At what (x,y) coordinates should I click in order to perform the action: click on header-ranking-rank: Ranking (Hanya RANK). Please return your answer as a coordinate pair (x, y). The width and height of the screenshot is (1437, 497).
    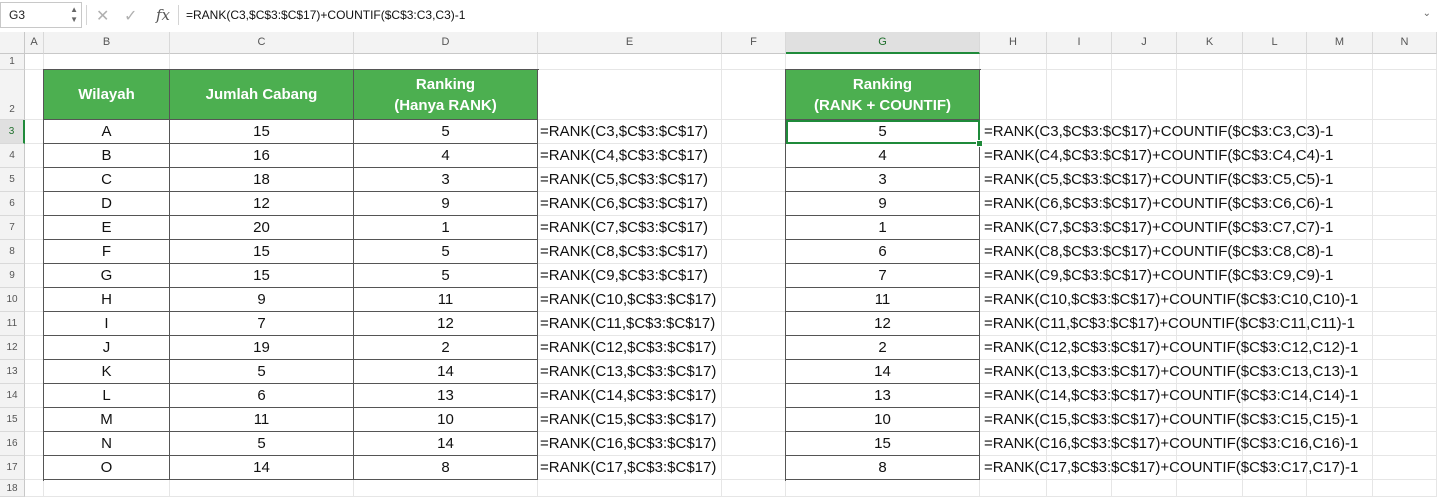
    Looking at the image, I should click on (446, 95).